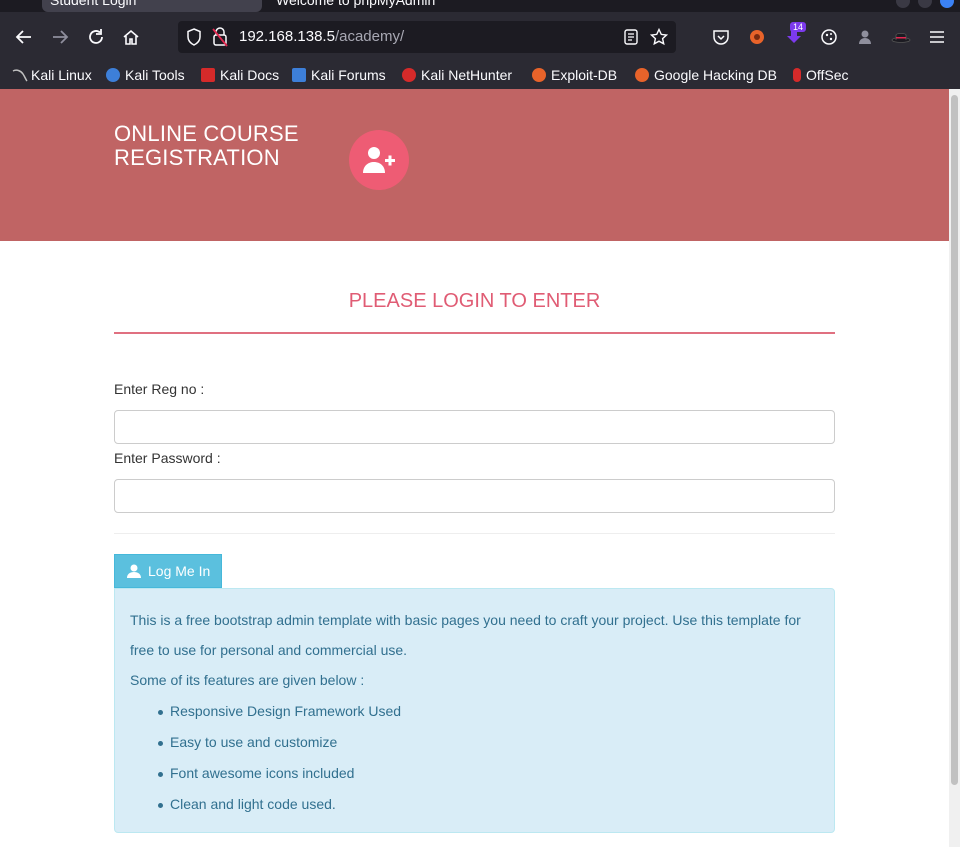 This screenshot has width=960, height=847. Describe the element at coordinates (179, 571) in the screenshot. I see `log-me-in-label: Log Me In` at that location.